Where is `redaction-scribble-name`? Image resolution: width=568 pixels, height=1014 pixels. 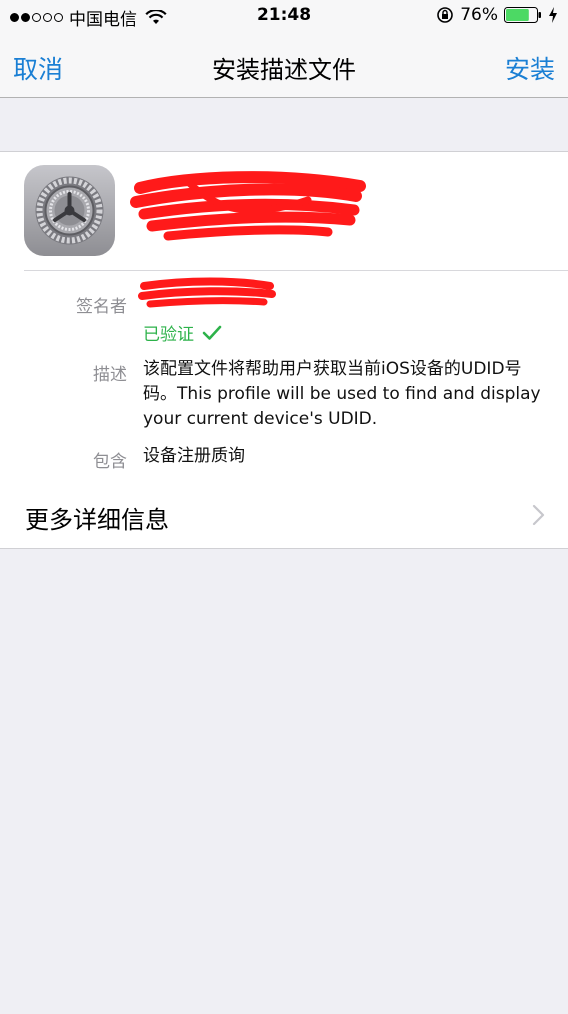 redaction-scribble-name is located at coordinates (248, 206).